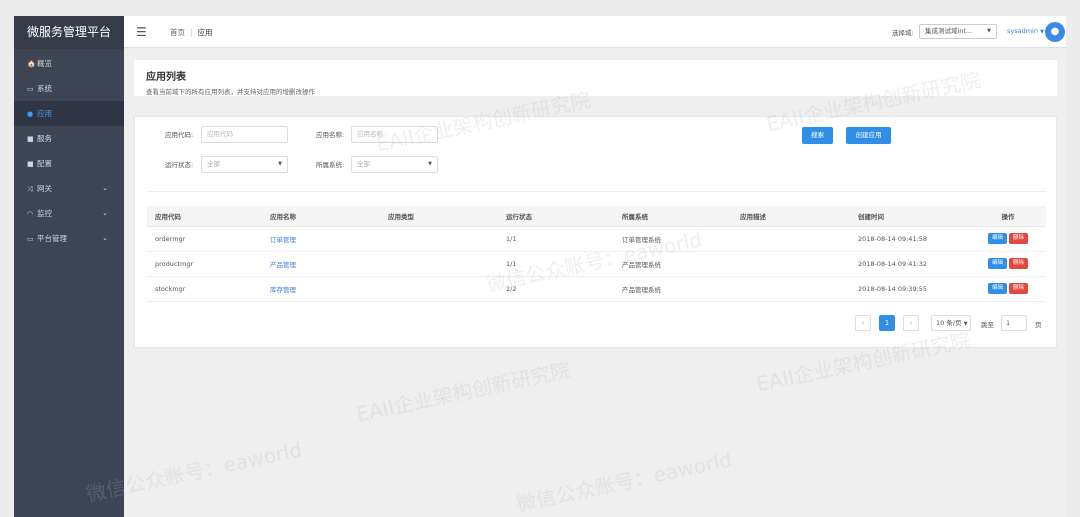 The width and height of the screenshot is (1080, 517). I want to click on sidebar-item-gateway: ⤨ 网关 ⌄, so click(69, 188).